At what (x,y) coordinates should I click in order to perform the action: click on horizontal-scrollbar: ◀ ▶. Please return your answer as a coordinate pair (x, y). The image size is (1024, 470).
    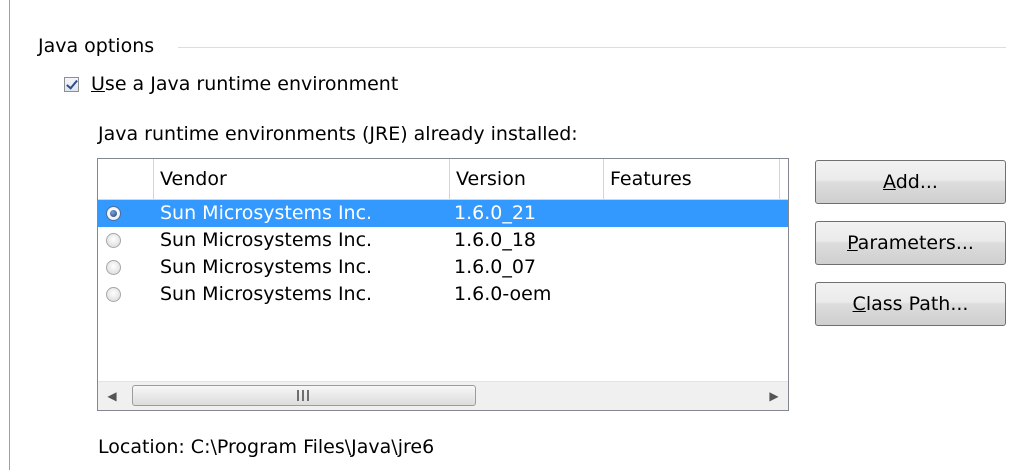
    Looking at the image, I should click on (443, 395).